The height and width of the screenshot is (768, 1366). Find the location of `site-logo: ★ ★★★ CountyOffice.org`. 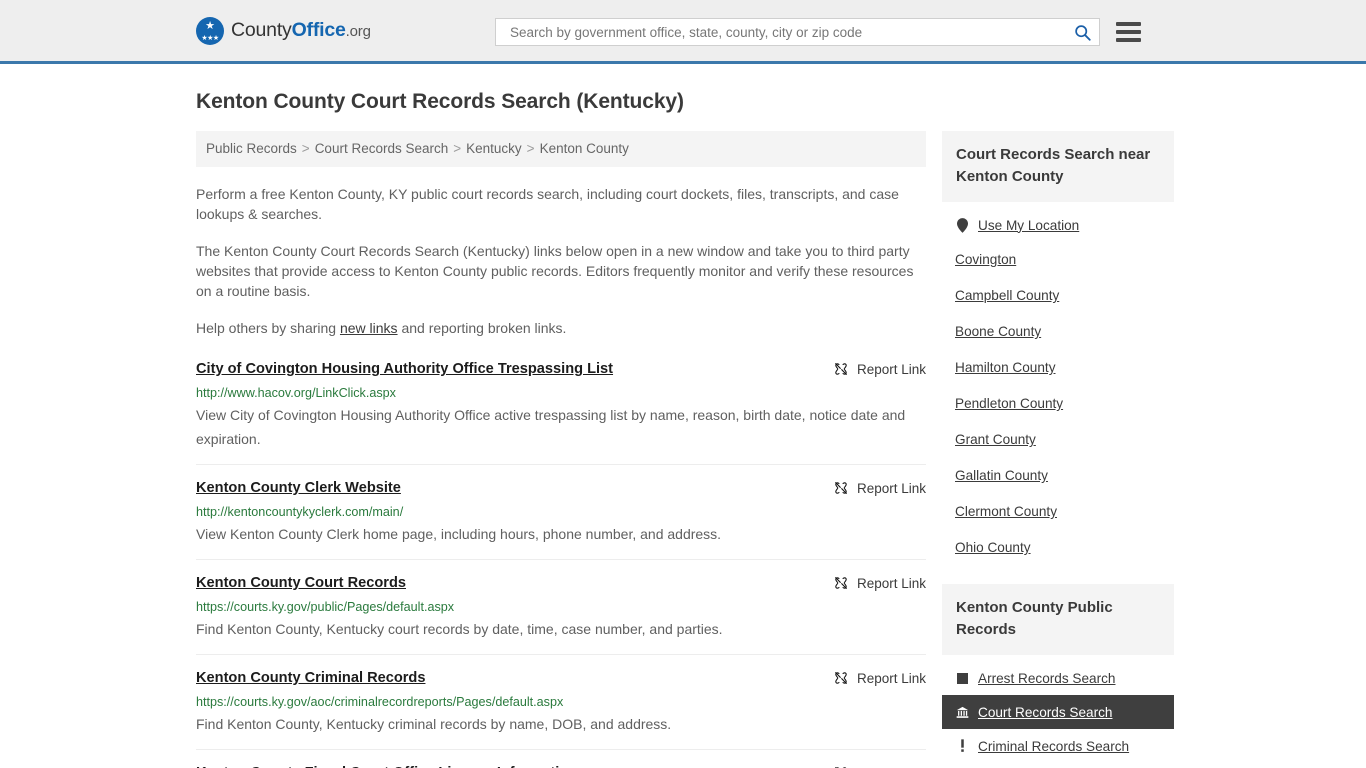

site-logo: ★ ★★★ CountyOffice.org is located at coordinates (283, 30).